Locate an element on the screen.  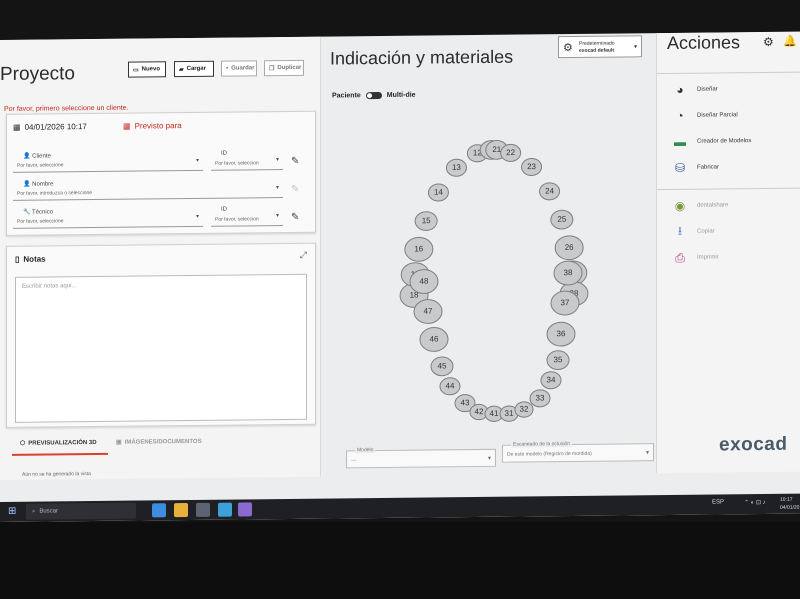
tooth-number: 45 is located at coordinates (442, 365).